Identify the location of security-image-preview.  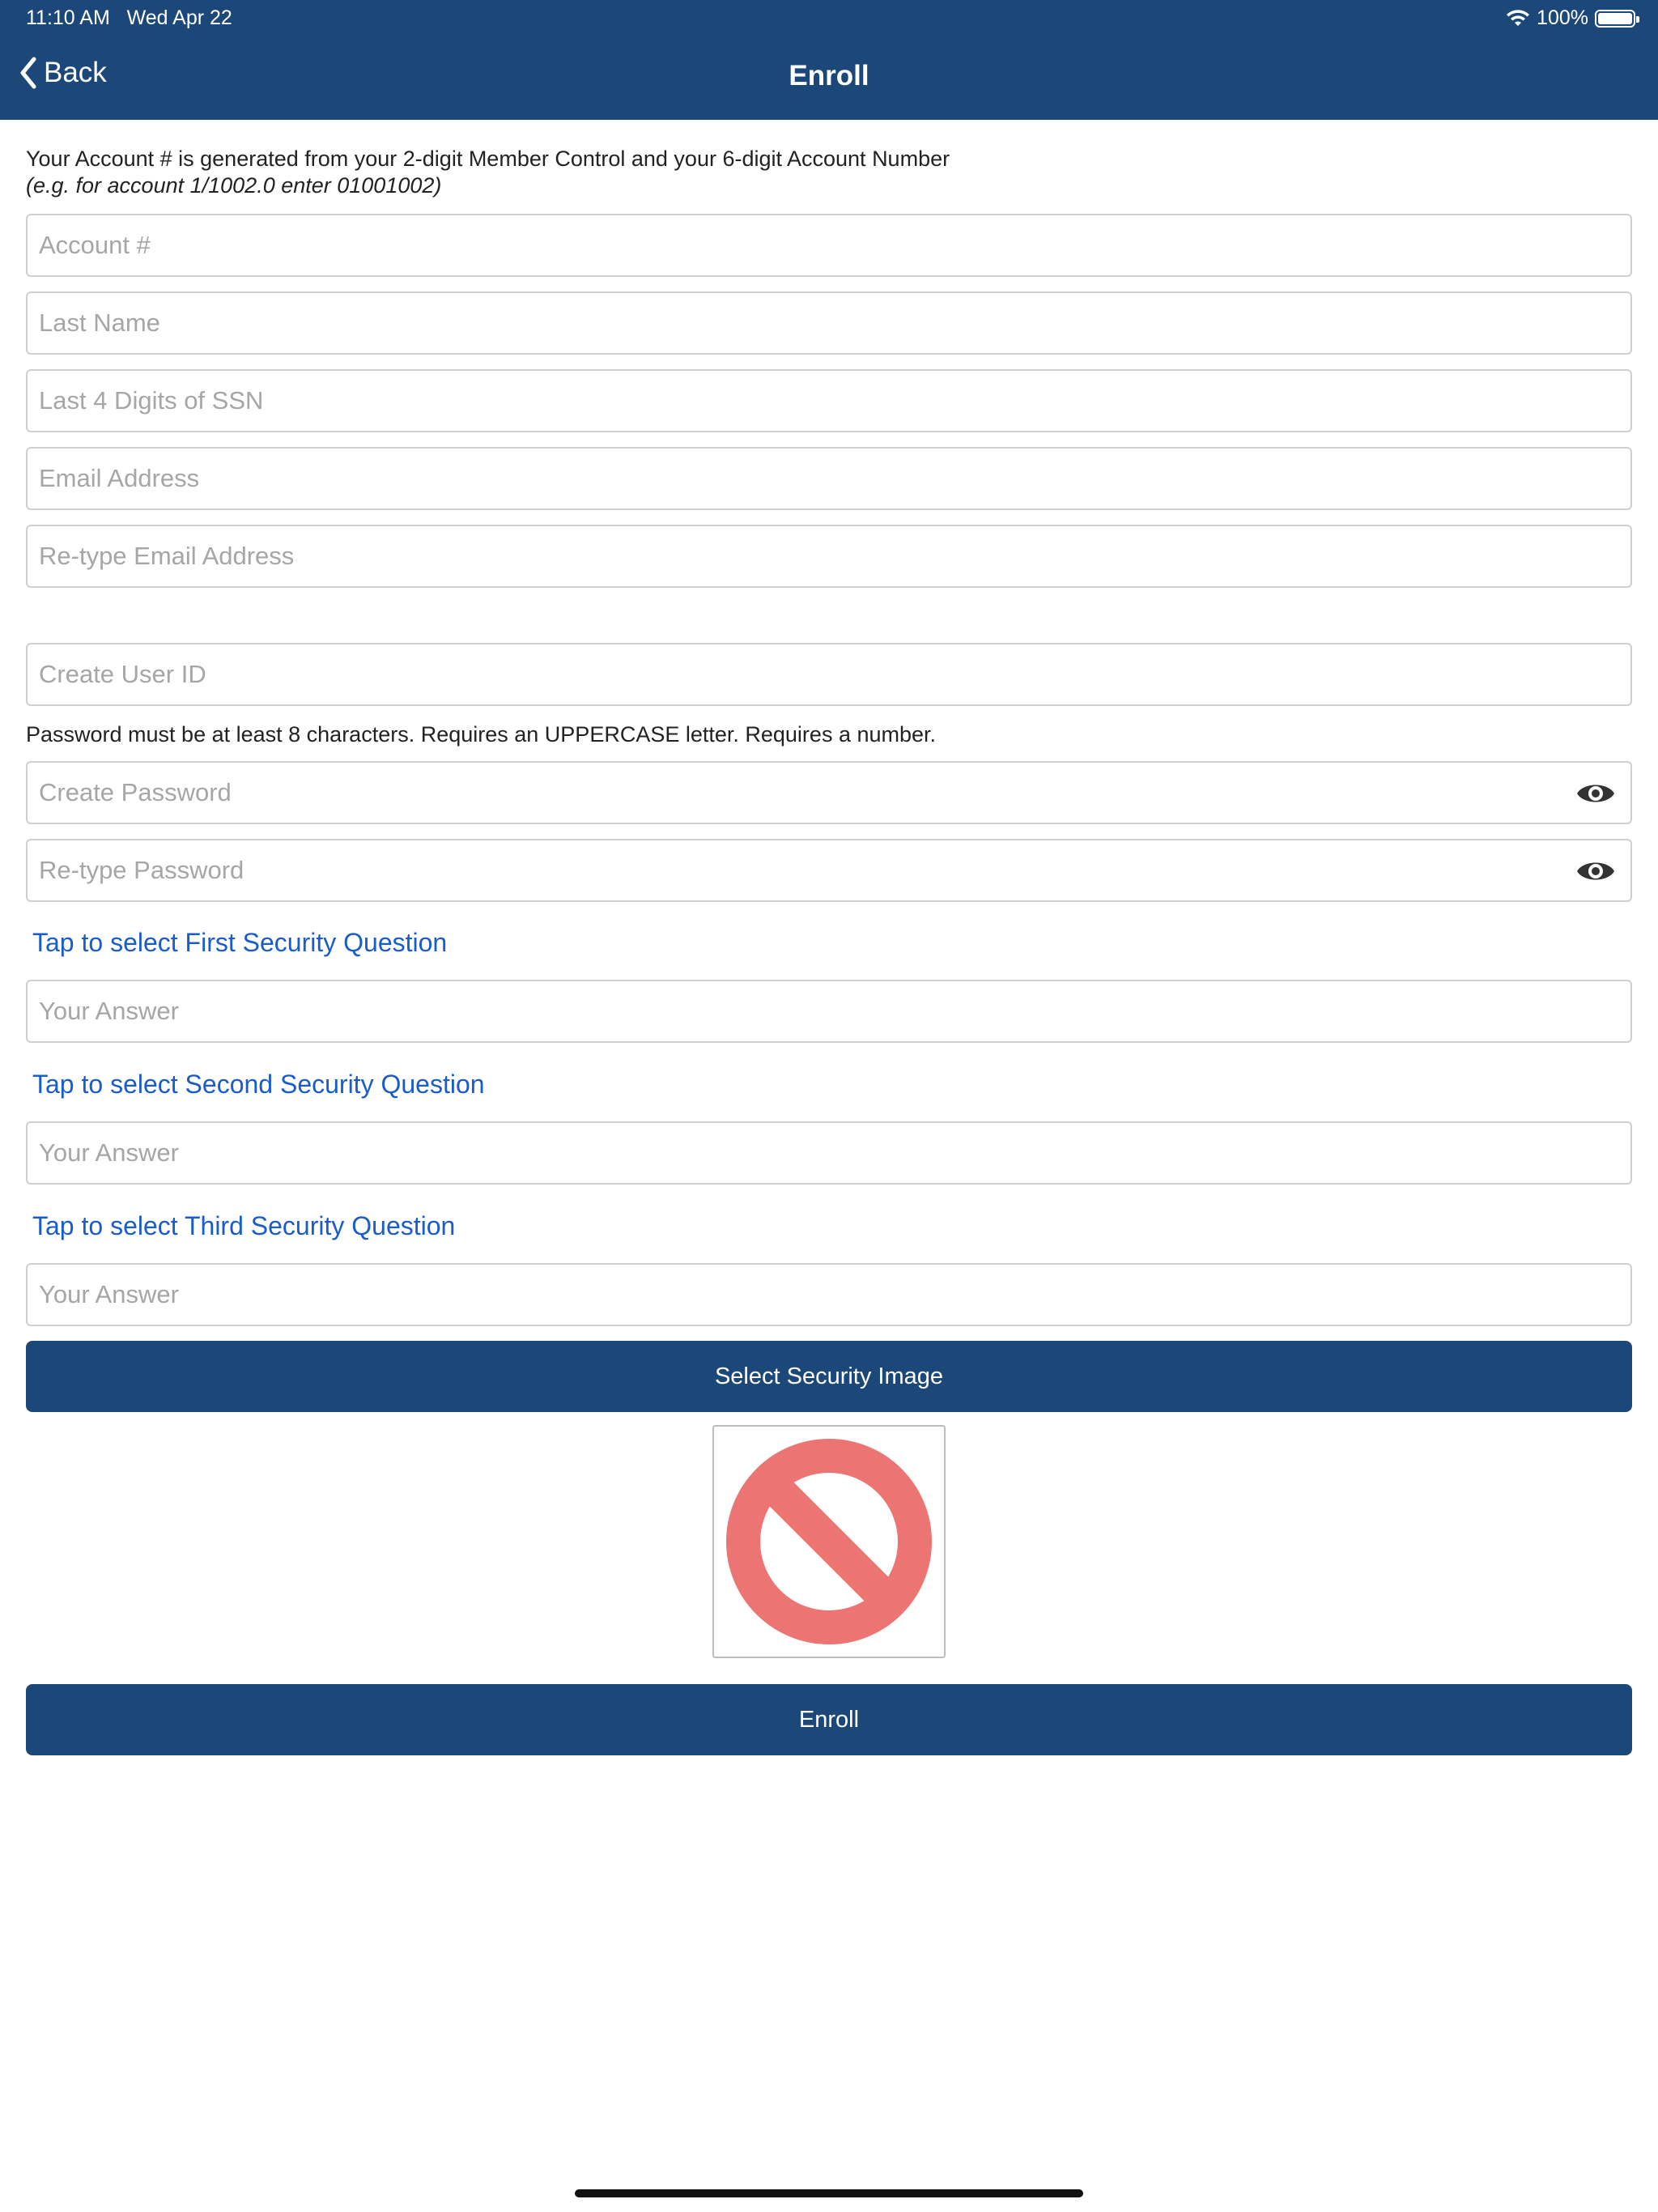
(829, 1541).